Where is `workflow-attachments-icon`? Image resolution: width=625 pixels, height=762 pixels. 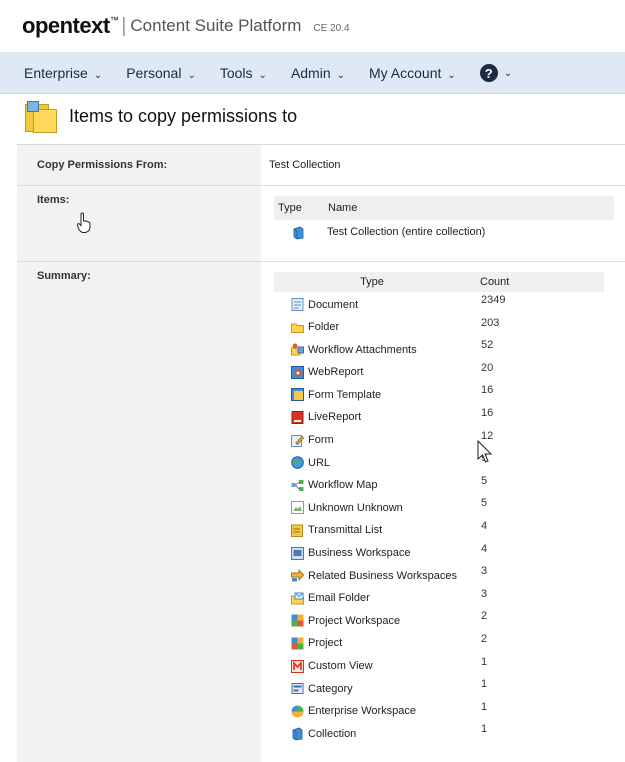
workflow-attachments-icon is located at coordinates (297, 349).